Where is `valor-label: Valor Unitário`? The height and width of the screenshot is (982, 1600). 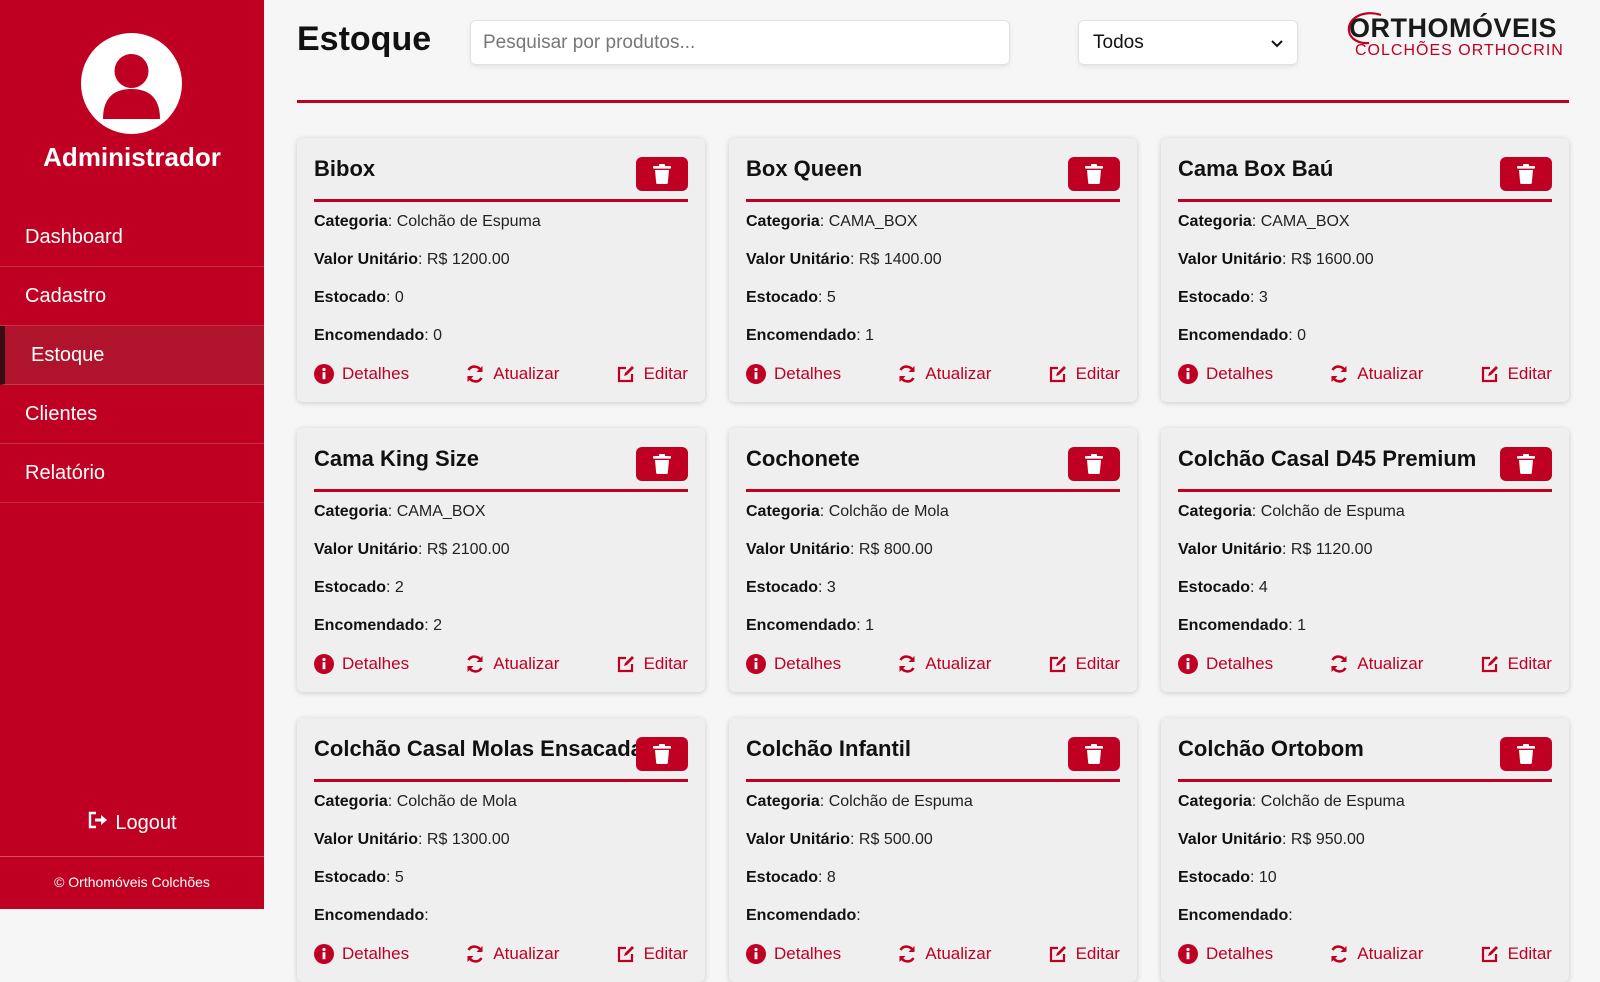 valor-label: Valor Unitário is located at coordinates (798, 259).